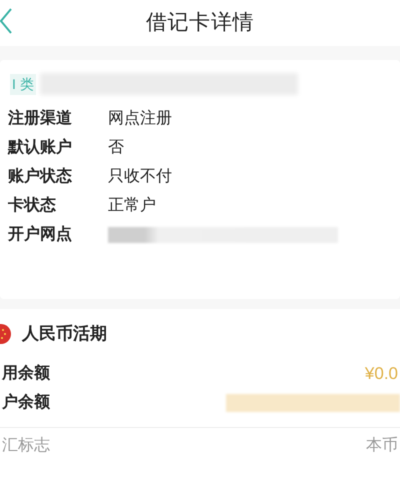 This screenshot has width=400, height=477. I want to click on field-value: 正常户, so click(132, 206).